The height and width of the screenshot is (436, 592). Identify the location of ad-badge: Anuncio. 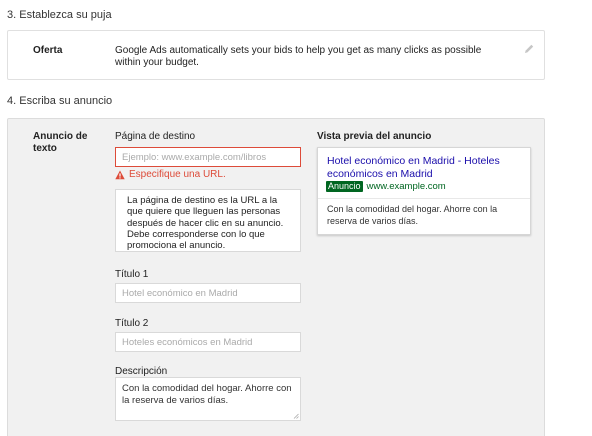
(344, 186).